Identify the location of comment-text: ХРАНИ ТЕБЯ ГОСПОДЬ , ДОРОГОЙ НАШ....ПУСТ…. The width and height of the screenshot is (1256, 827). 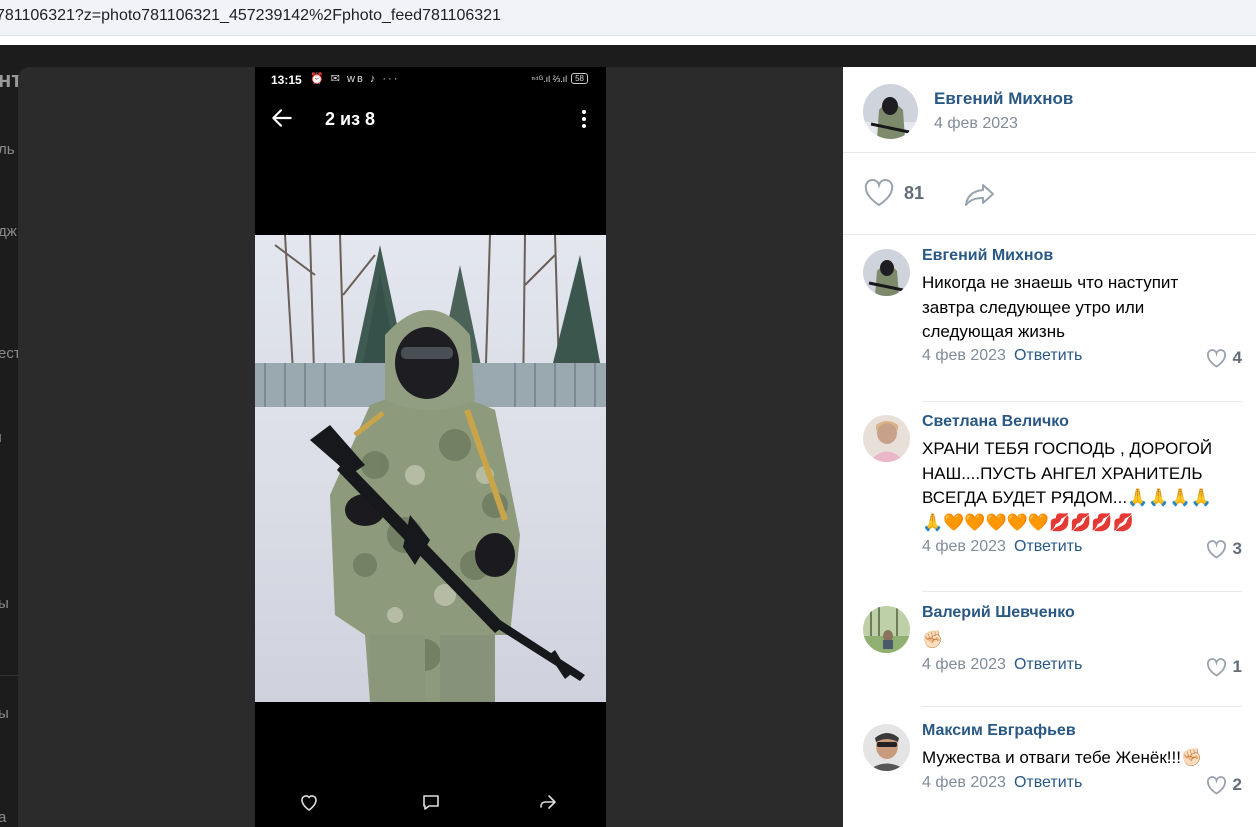
(1067, 485).